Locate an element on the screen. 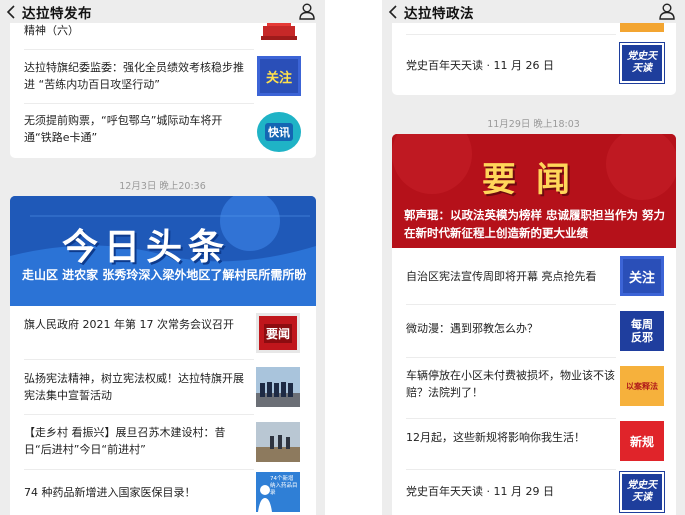  article-thumbnail: 74个新增纳入药品目录 is located at coordinates (278, 492).